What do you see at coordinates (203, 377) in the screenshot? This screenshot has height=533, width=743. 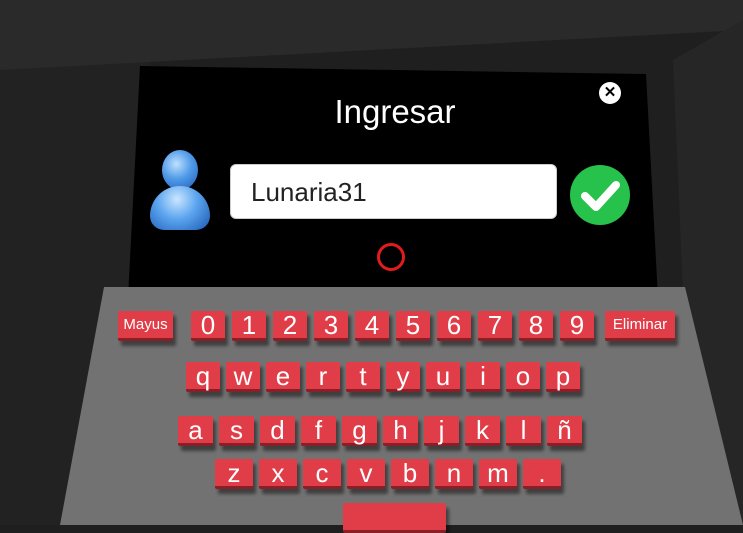 I see `key-q: q` at bounding box center [203, 377].